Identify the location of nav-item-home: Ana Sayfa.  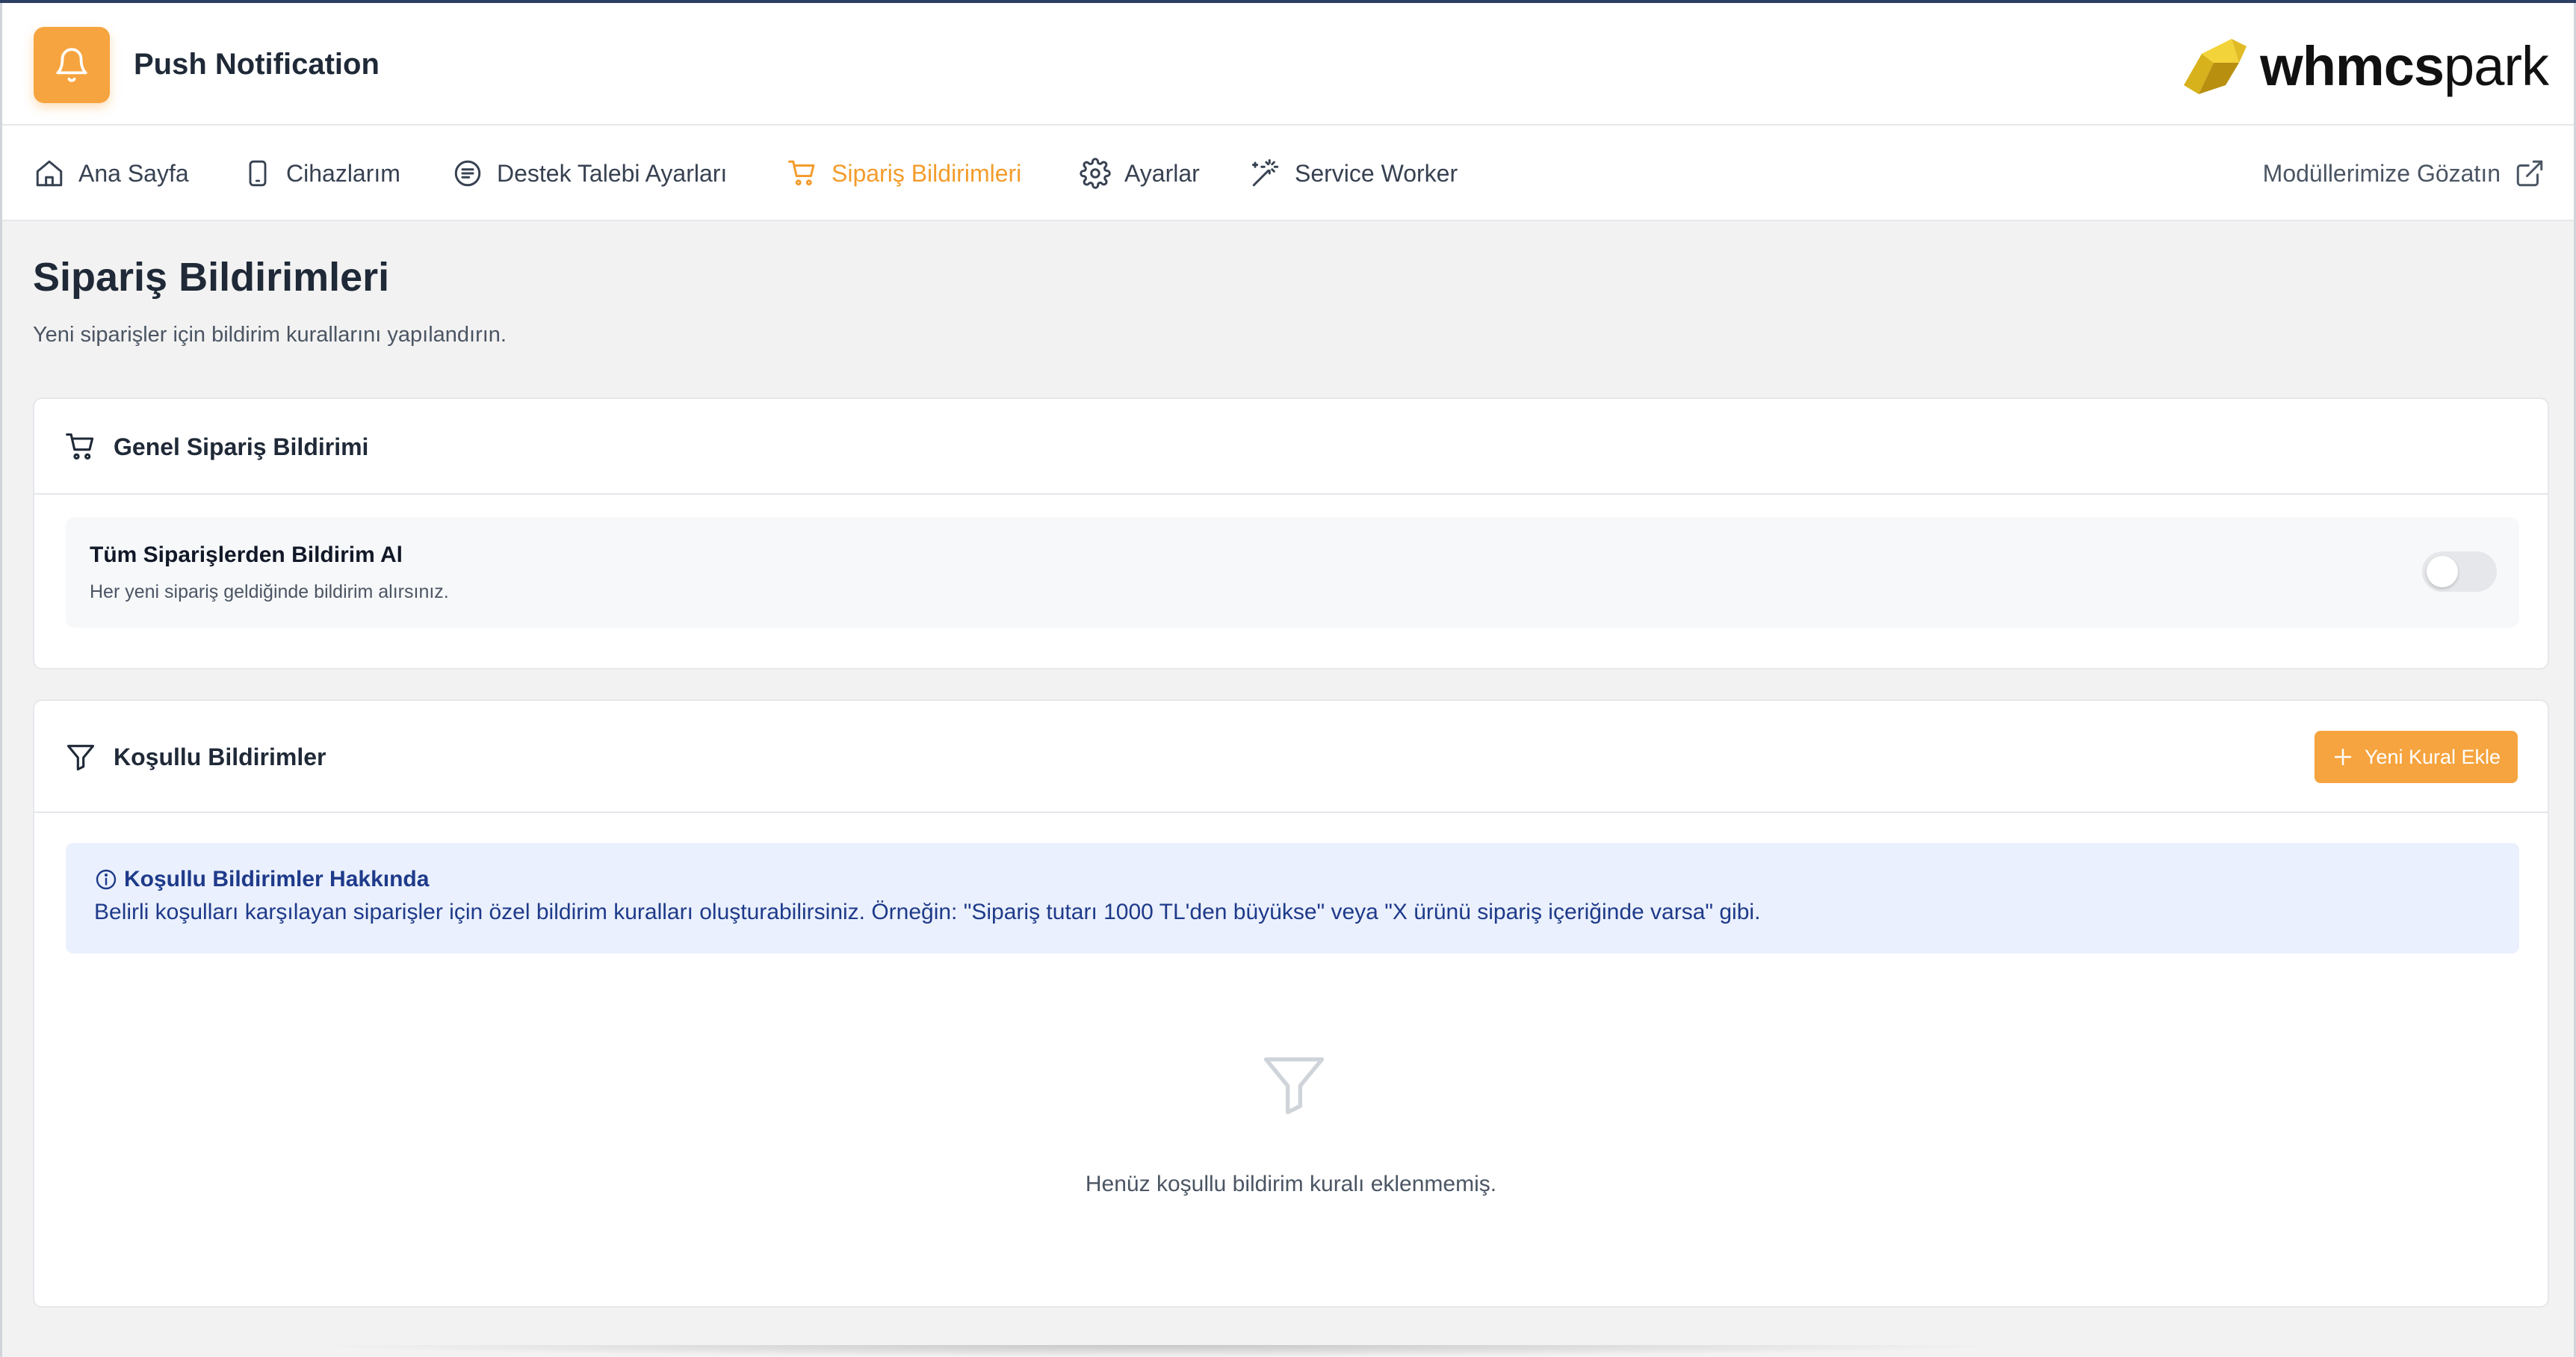
(111, 173).